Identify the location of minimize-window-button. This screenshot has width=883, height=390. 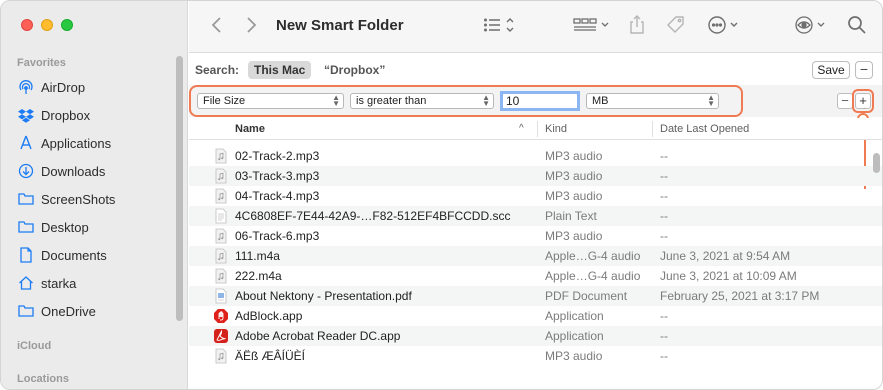
(47, 25).